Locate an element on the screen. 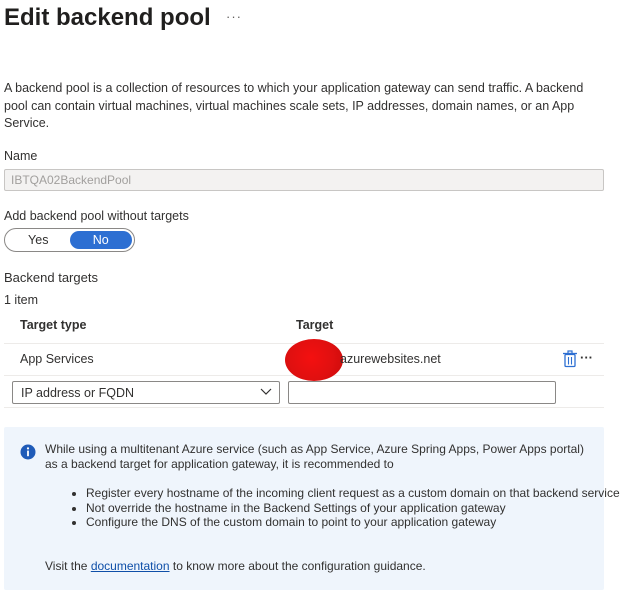 This screenshot has height=616, width=632. row-more-button: ··· is located at coordinates (586, 357).